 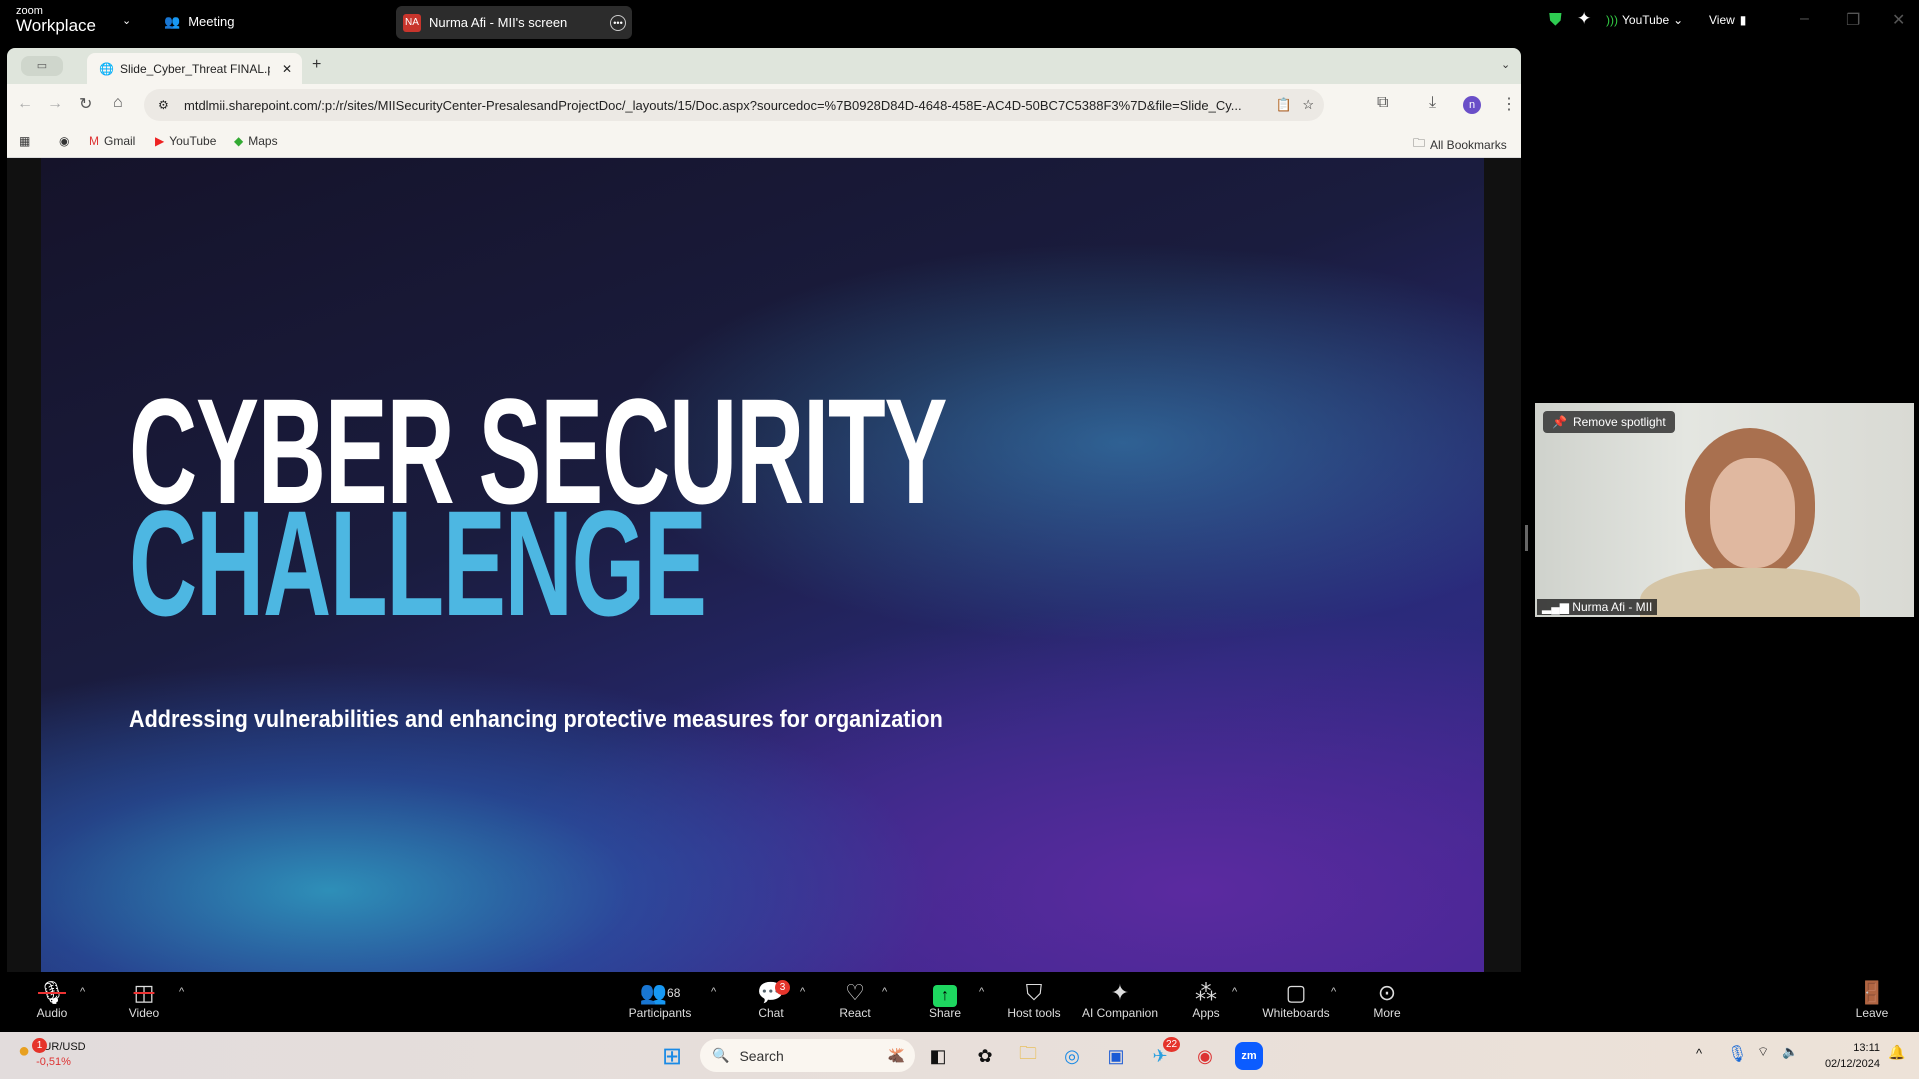 I want to click on react-options-caret: ^, so click(x=884, y=992).